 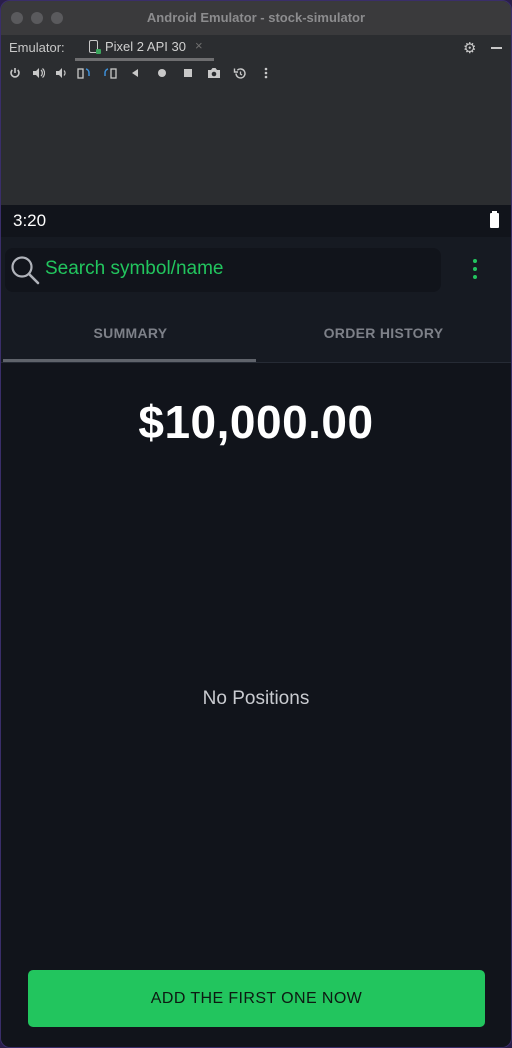 I want to click on device-tab: Pixel 2 API 30 ×, so click(x=144, y=48).